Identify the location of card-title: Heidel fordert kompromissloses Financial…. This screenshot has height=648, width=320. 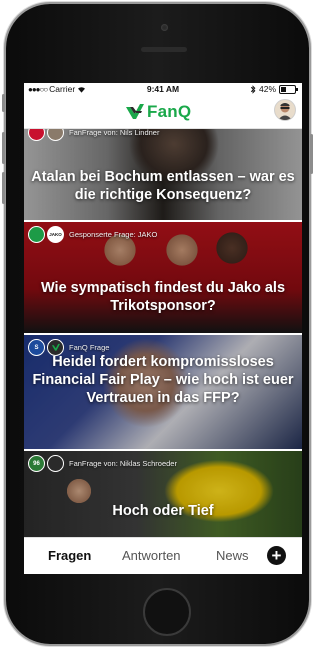
(163, 380).